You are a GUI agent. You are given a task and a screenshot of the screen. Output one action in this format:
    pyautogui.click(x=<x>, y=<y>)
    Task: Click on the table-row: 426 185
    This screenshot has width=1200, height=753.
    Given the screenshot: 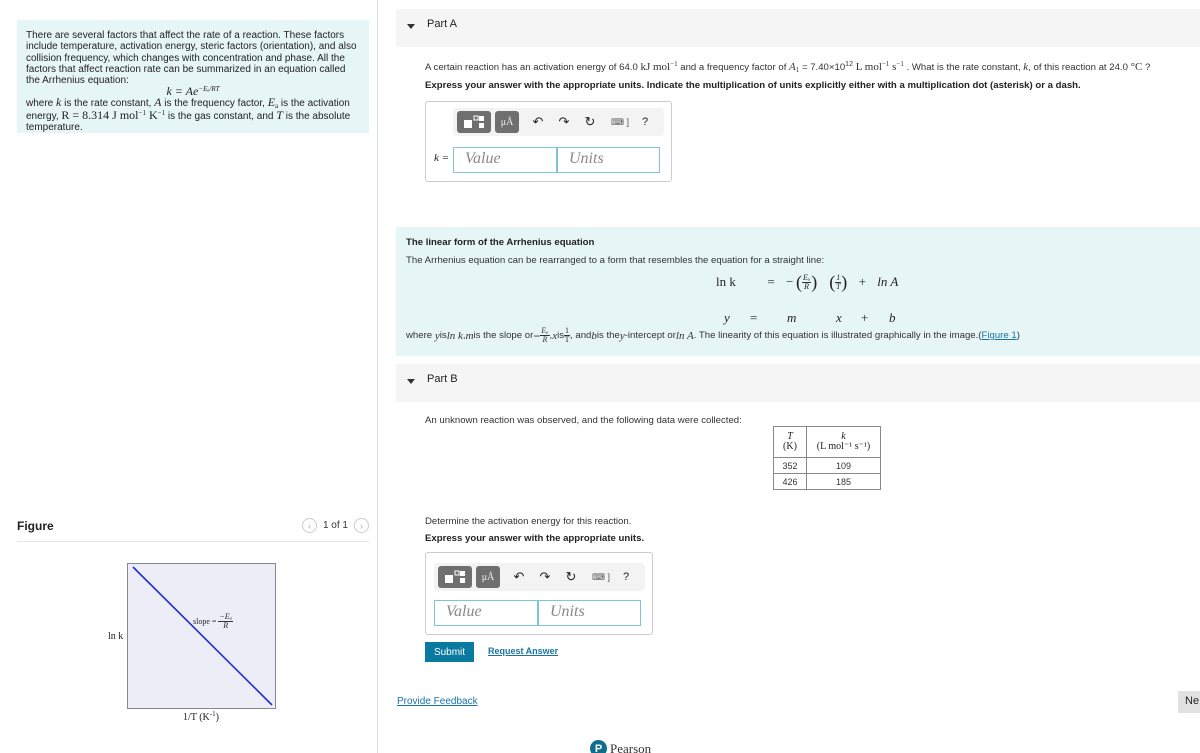 What is the action you would take?
    pyautogui.click(x=827, y=481)
    